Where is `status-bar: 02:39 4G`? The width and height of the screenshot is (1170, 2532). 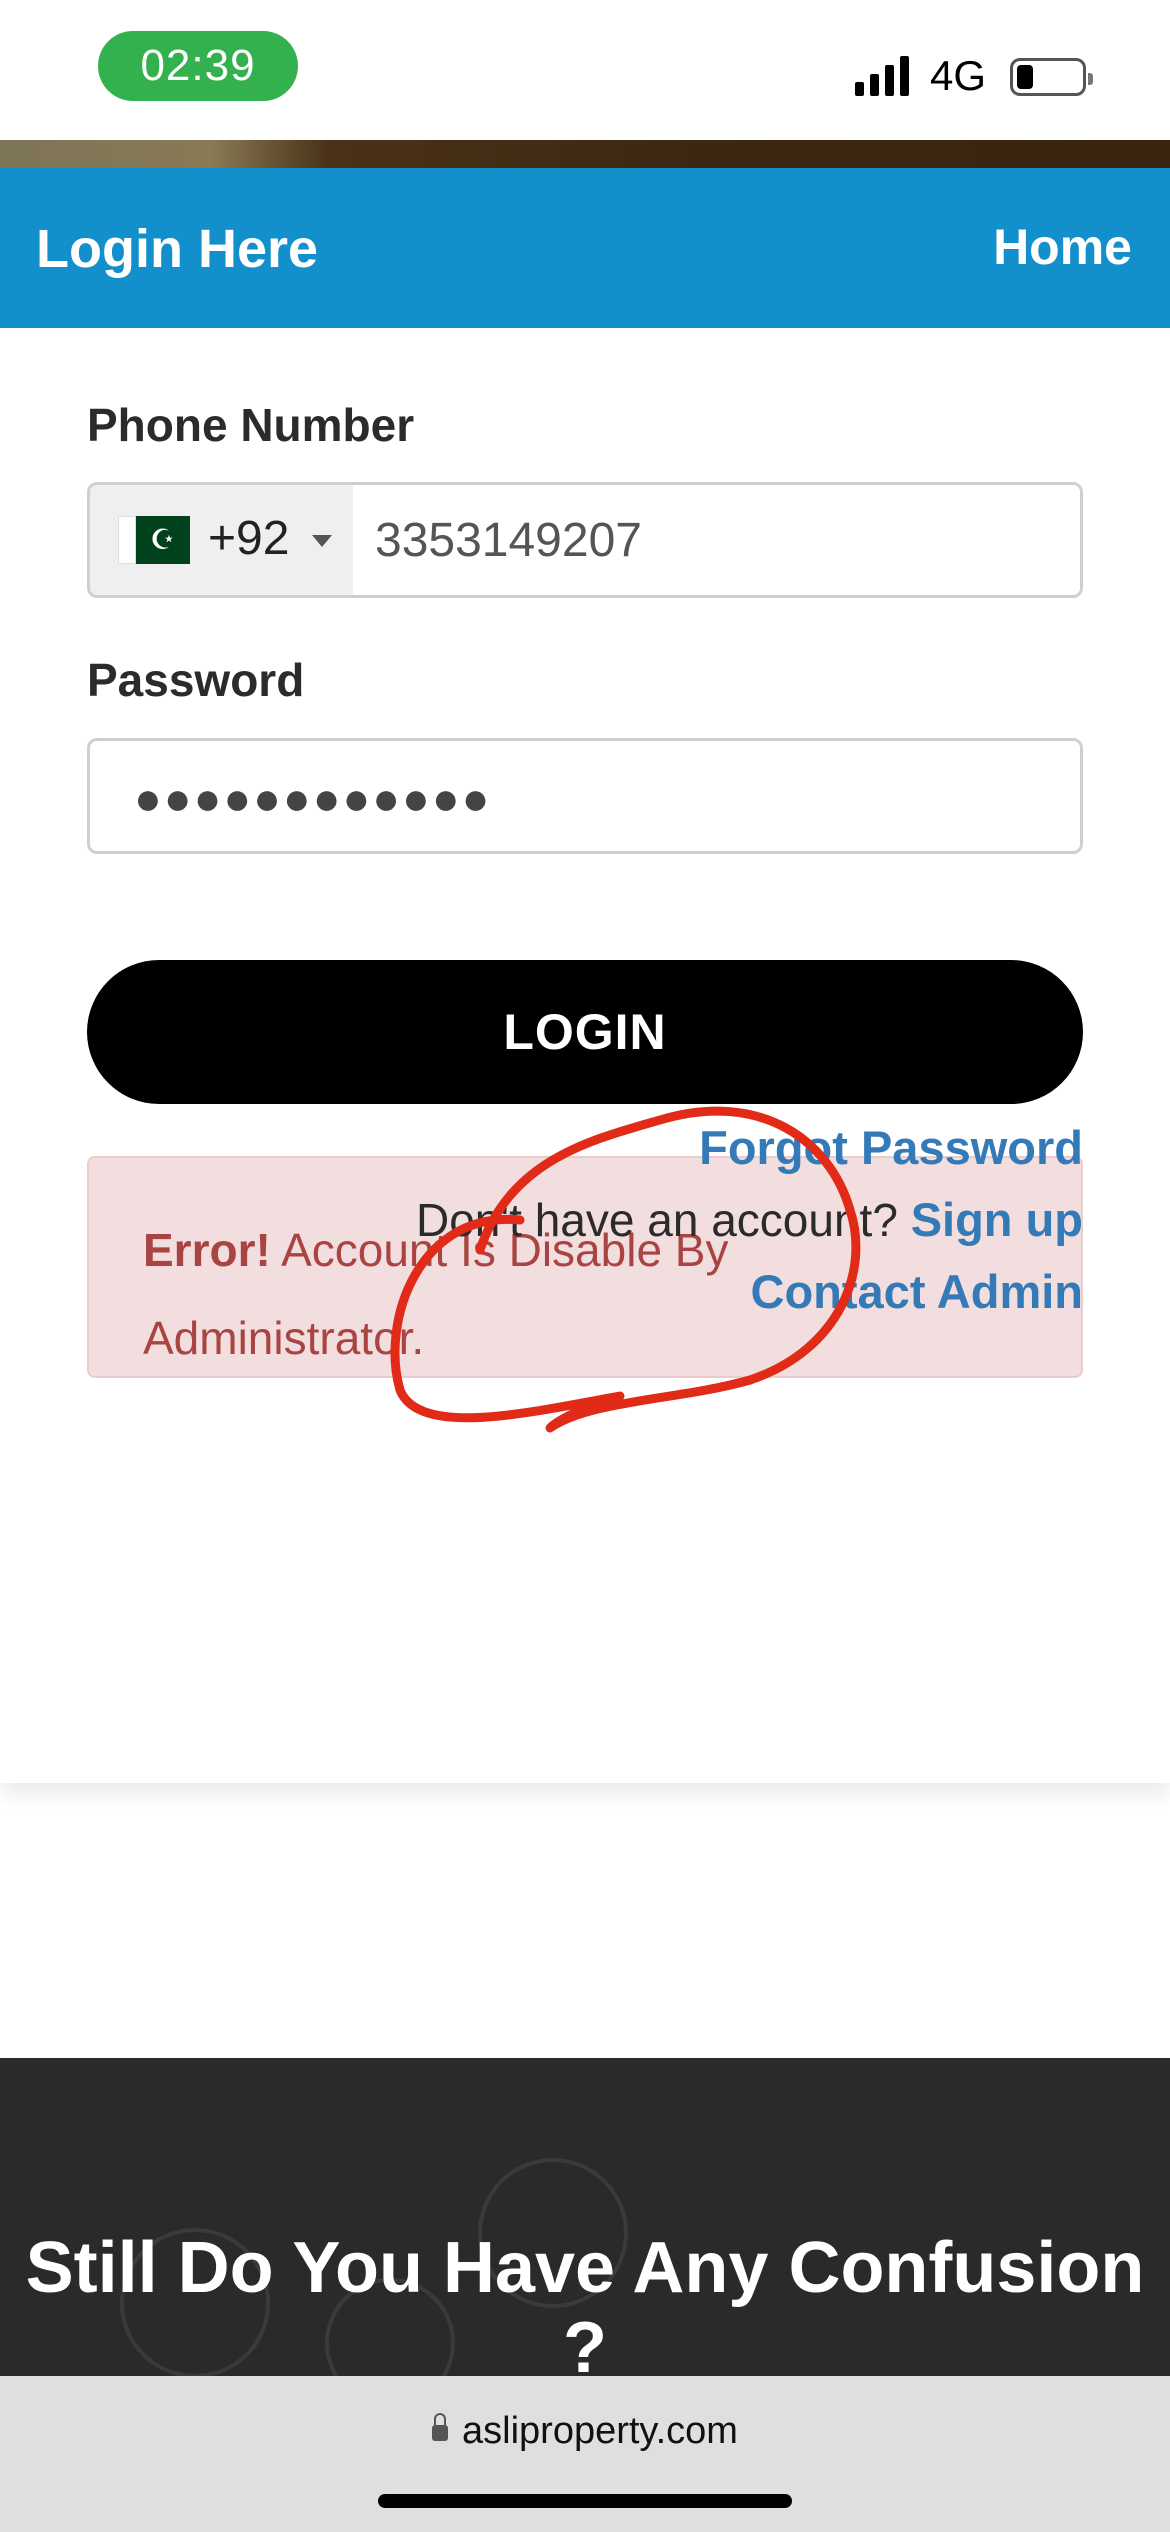
status-bar: 02:39 4G is located at coordinates (585, 70).